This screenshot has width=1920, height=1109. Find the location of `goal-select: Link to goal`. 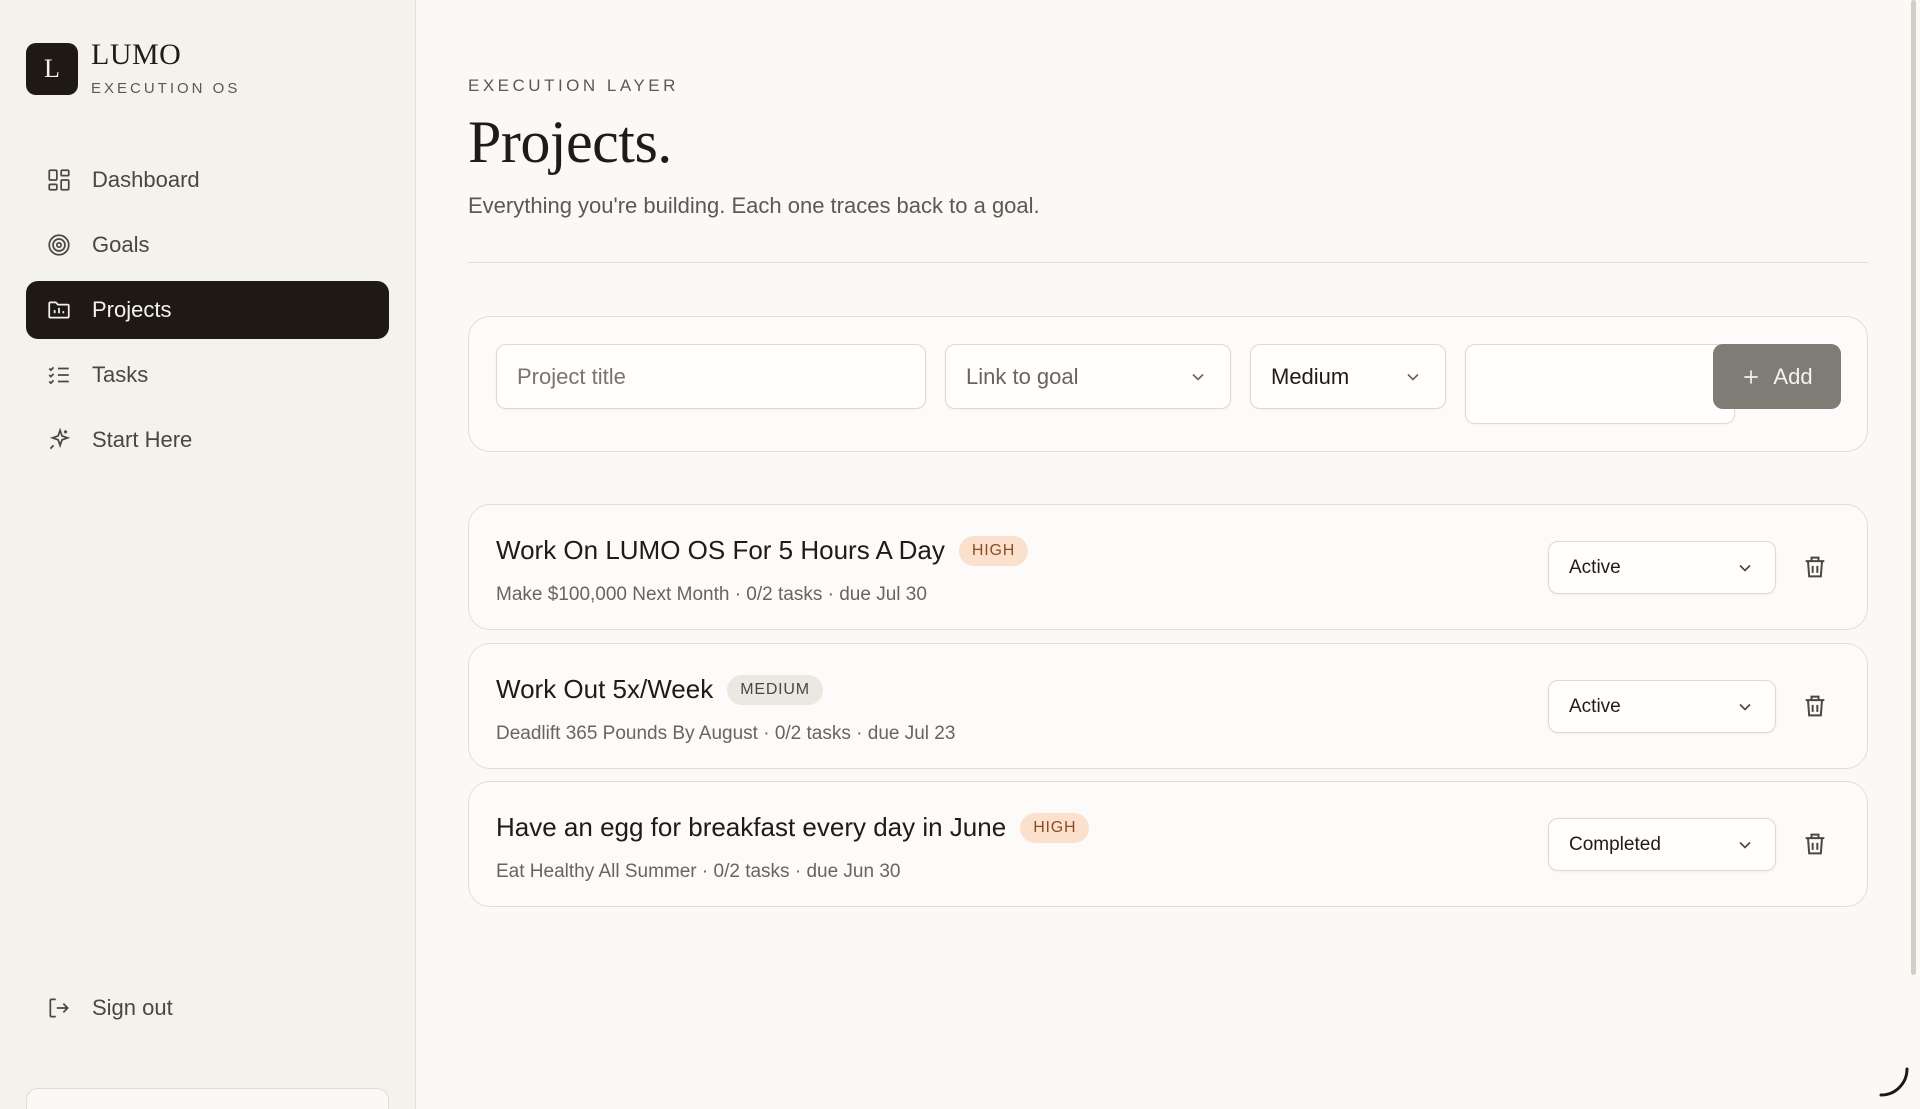

goal-select: Link to goal is located at coordinates (1088, 376).